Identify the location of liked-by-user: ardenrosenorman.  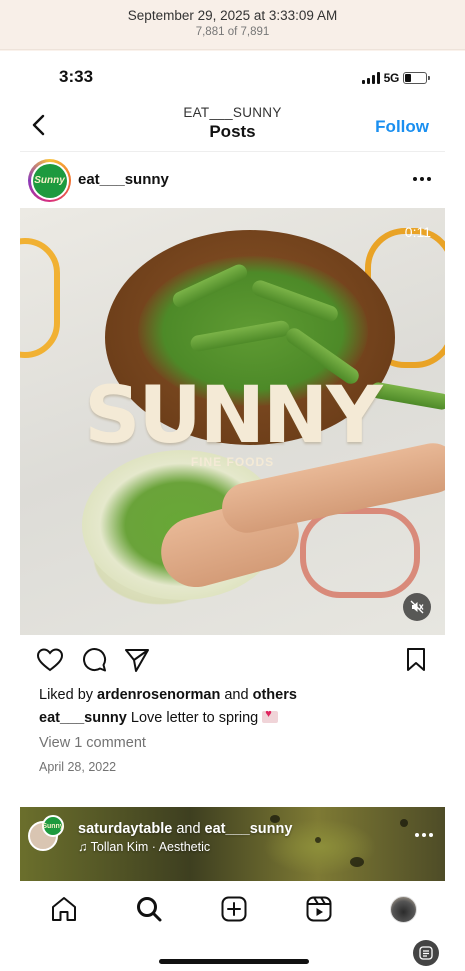
(158, 695).